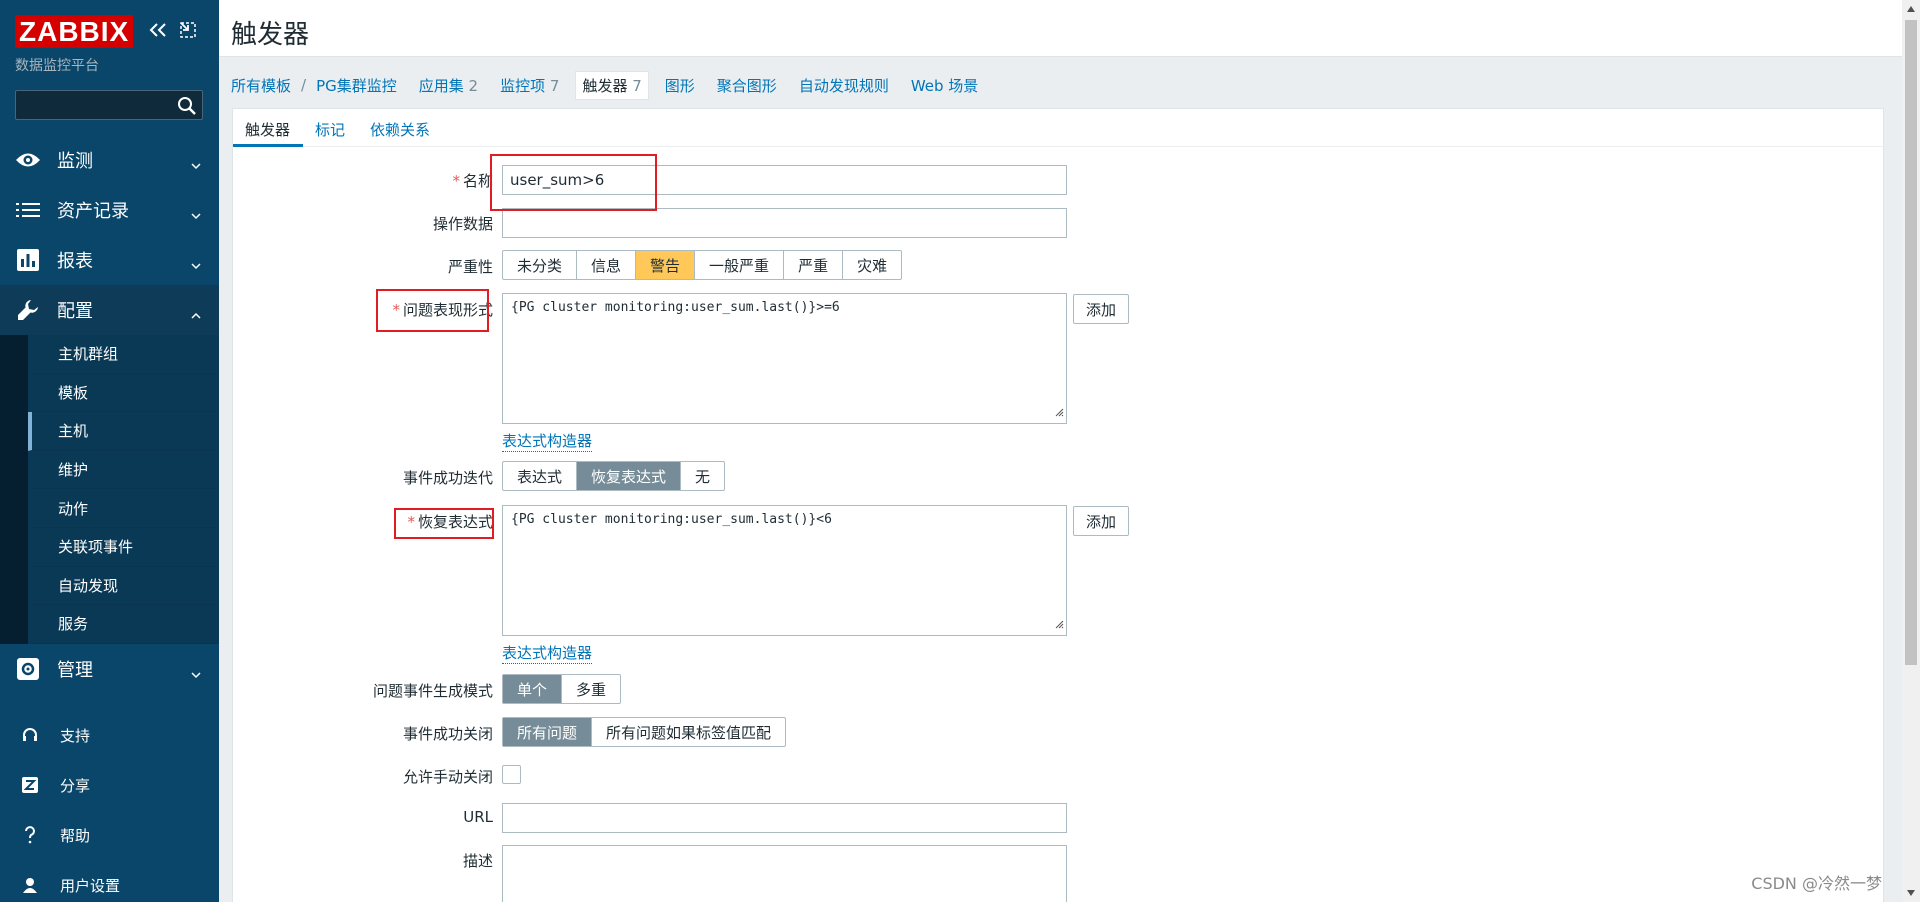  I want to click on submenu-actions: 动作, so click(123, 508).